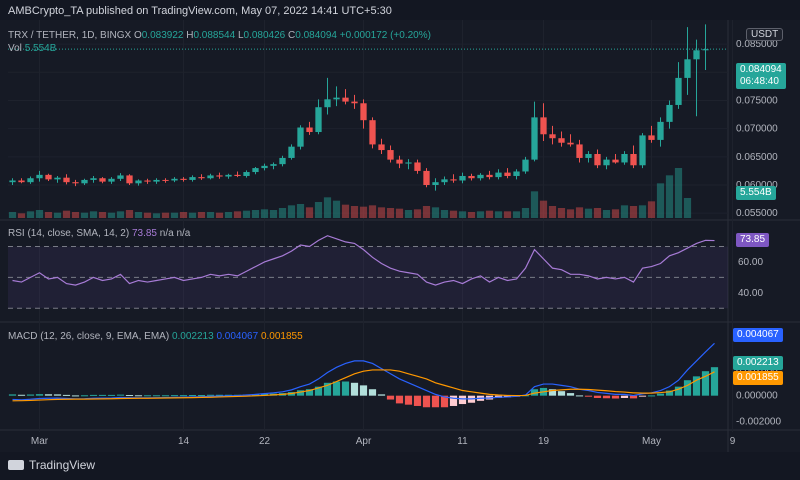  What do you see at coordinates (62, 465) in the screenshot?
I see `footer-brand: TradingView` at bounding box center [62, 465].